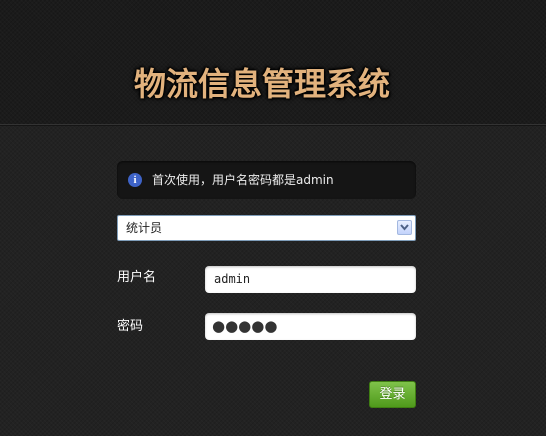 This screenshot has height=436, width=546. I want to click on info-icon: i, so click(135, 180).